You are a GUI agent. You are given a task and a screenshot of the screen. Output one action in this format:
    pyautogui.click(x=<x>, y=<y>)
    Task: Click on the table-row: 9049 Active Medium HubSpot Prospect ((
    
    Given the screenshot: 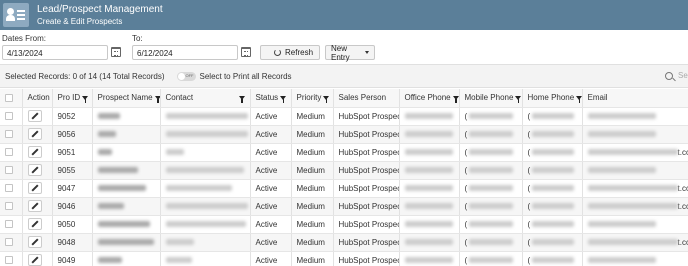 What is the action you would take?
    pyautogui.click(x=344, y=258)
    